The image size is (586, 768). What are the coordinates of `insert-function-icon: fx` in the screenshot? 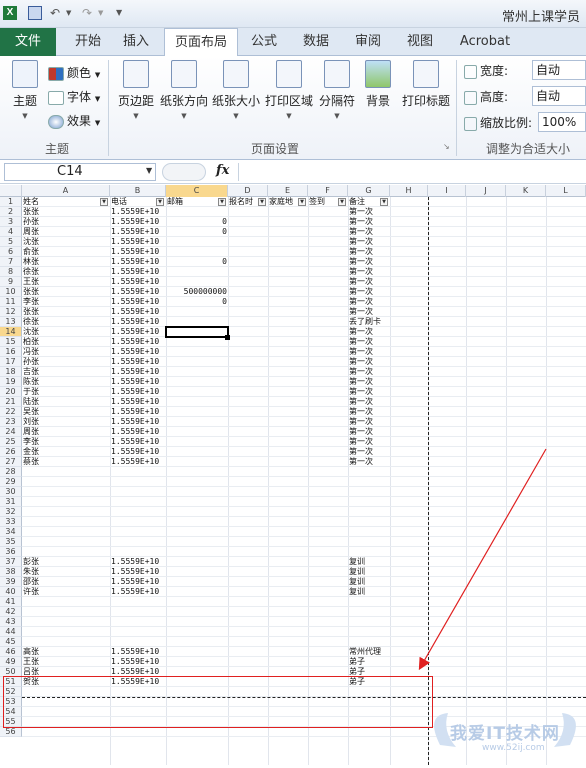 It's located at (222, 170).